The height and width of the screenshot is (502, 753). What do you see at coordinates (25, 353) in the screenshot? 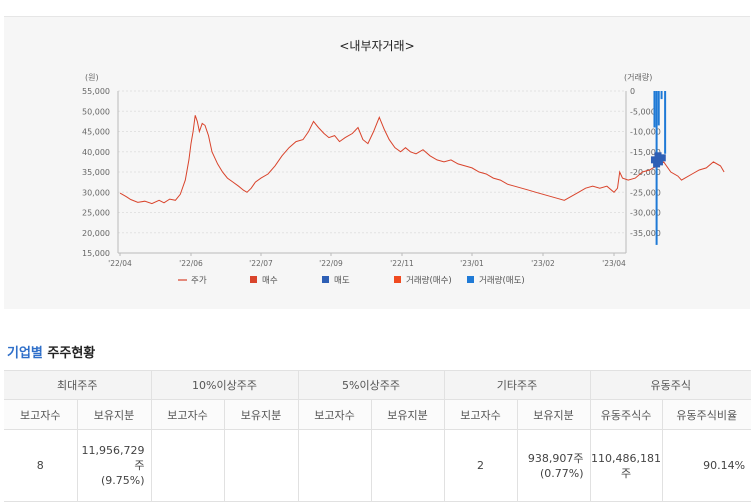
I see `section-title-accent: 기업별` at bounding box center [25, 353].